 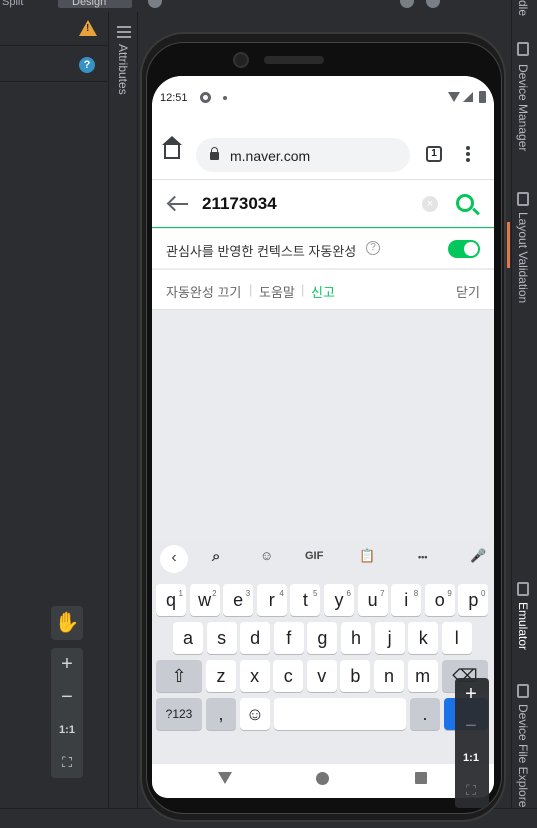 What do you see at coordinates (523, 757) in the screenshot?
I see `device-file-explorer-tab: Device File Explorer` at bounding box center [523, 757].